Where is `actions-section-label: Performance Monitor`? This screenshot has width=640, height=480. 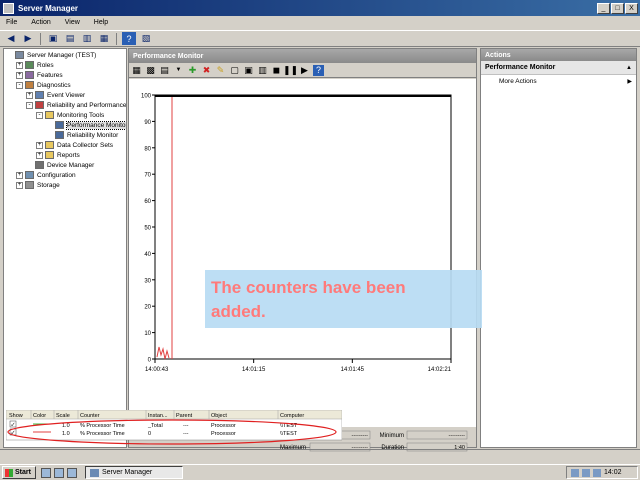 actions-section-label: Performance Monitor is located at coordinates (520, 67).